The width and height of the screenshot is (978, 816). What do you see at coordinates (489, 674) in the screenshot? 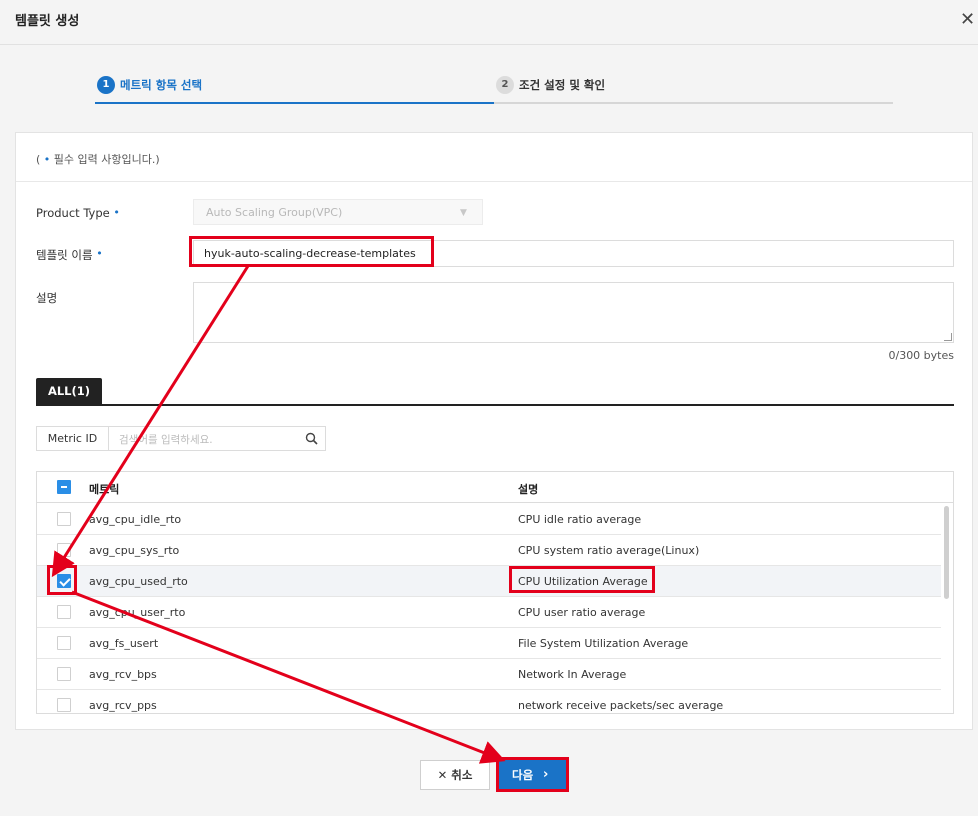
I see `table-row: avg_rcv_bps Network In Average` at bounding box center [489, 674].